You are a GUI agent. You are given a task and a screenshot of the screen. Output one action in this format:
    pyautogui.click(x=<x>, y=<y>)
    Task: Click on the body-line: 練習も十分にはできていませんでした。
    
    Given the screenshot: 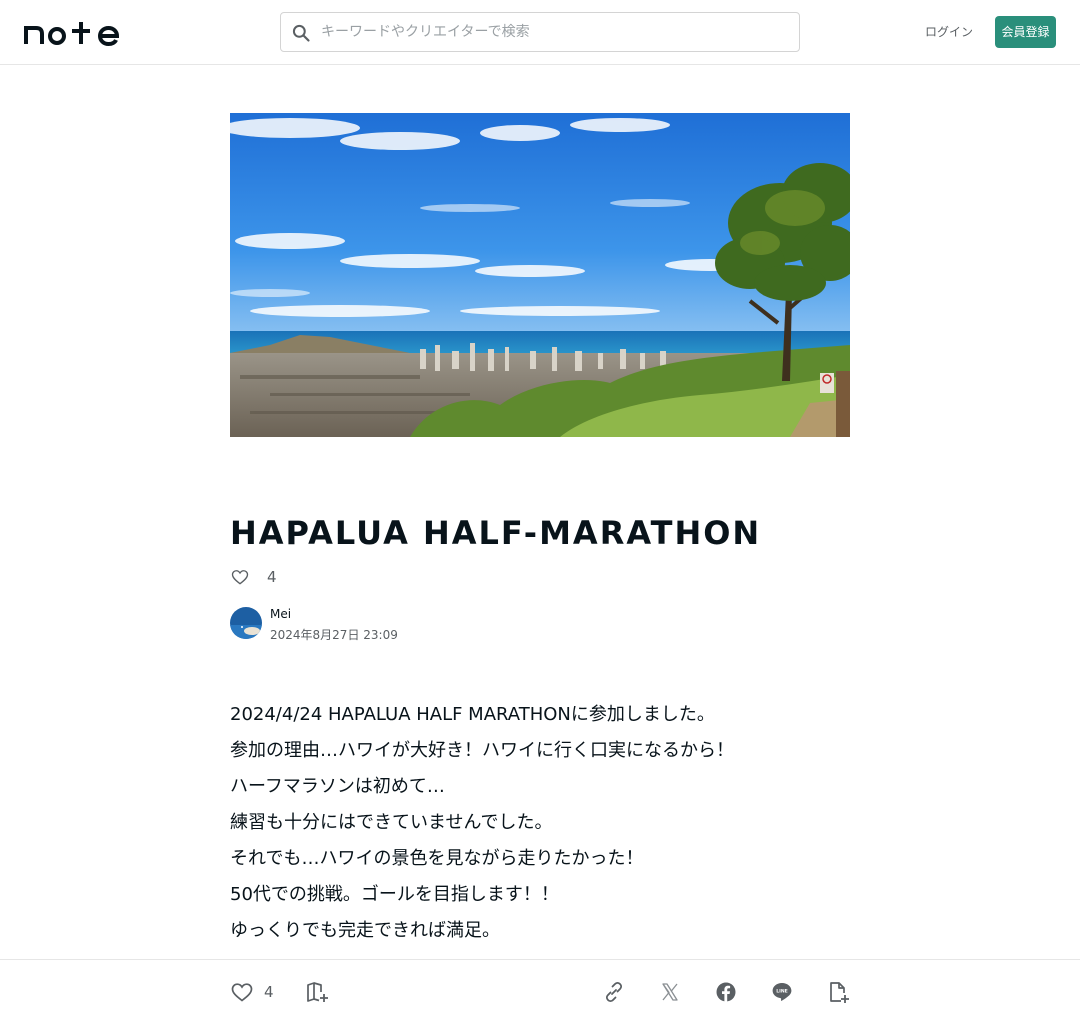 What is the action you would take?
    pyautogui.click(x=391, y=822)
    